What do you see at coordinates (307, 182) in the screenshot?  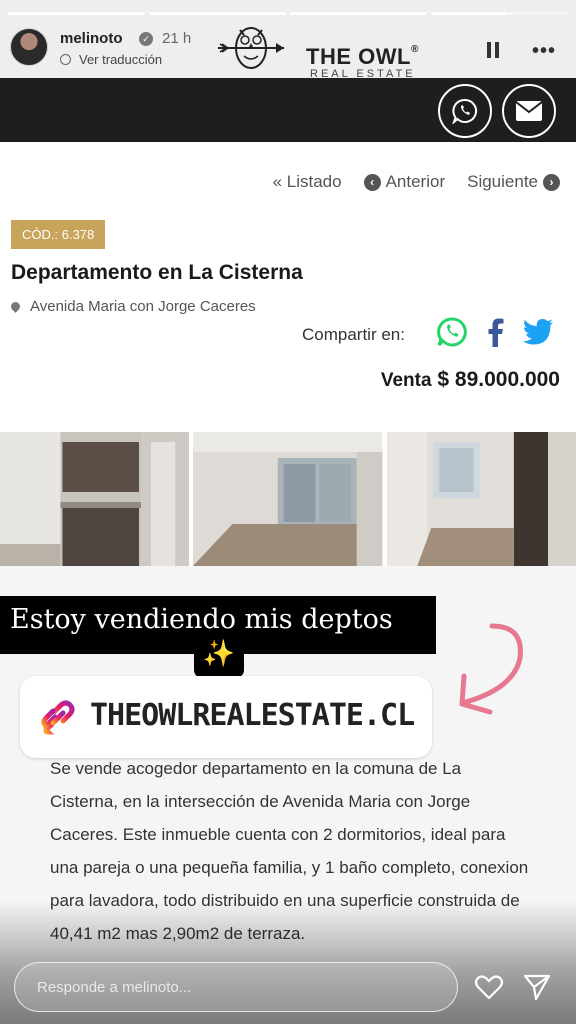 I see `listing-link: « Listado` at bounding box center [307, 182].